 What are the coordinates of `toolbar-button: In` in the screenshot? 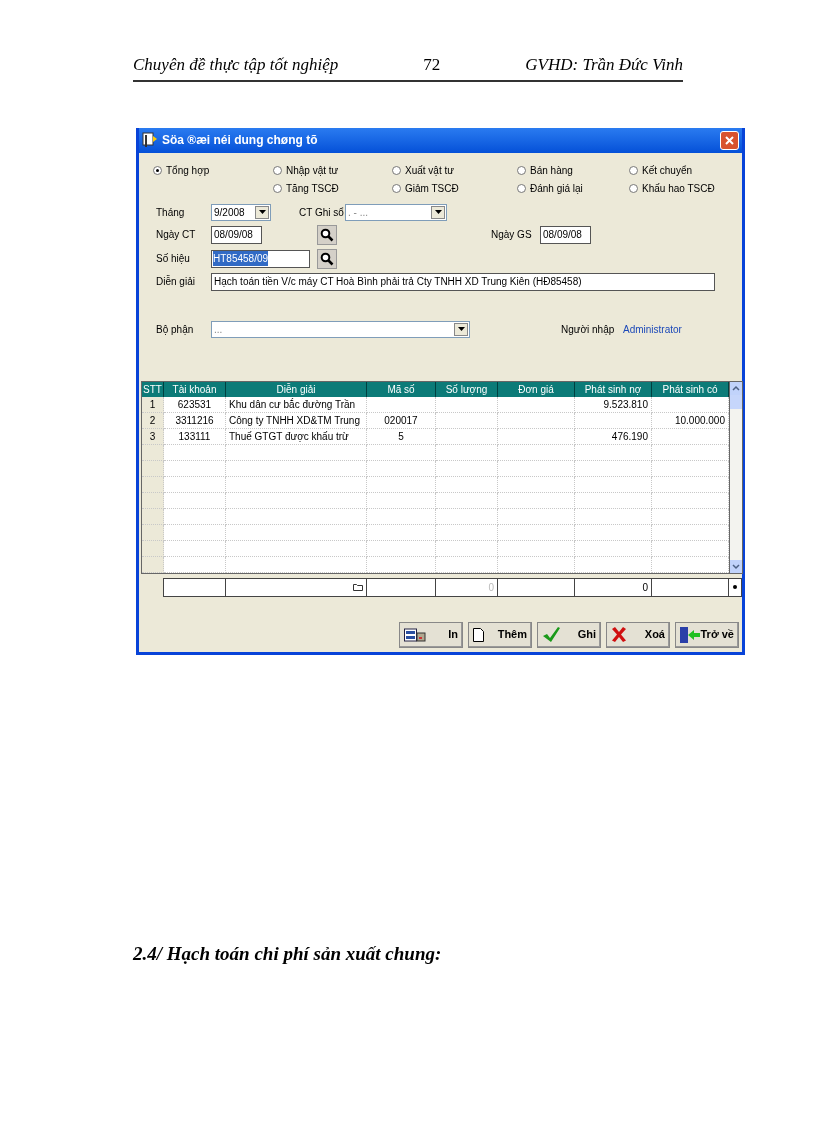 It's located at (431, 634).